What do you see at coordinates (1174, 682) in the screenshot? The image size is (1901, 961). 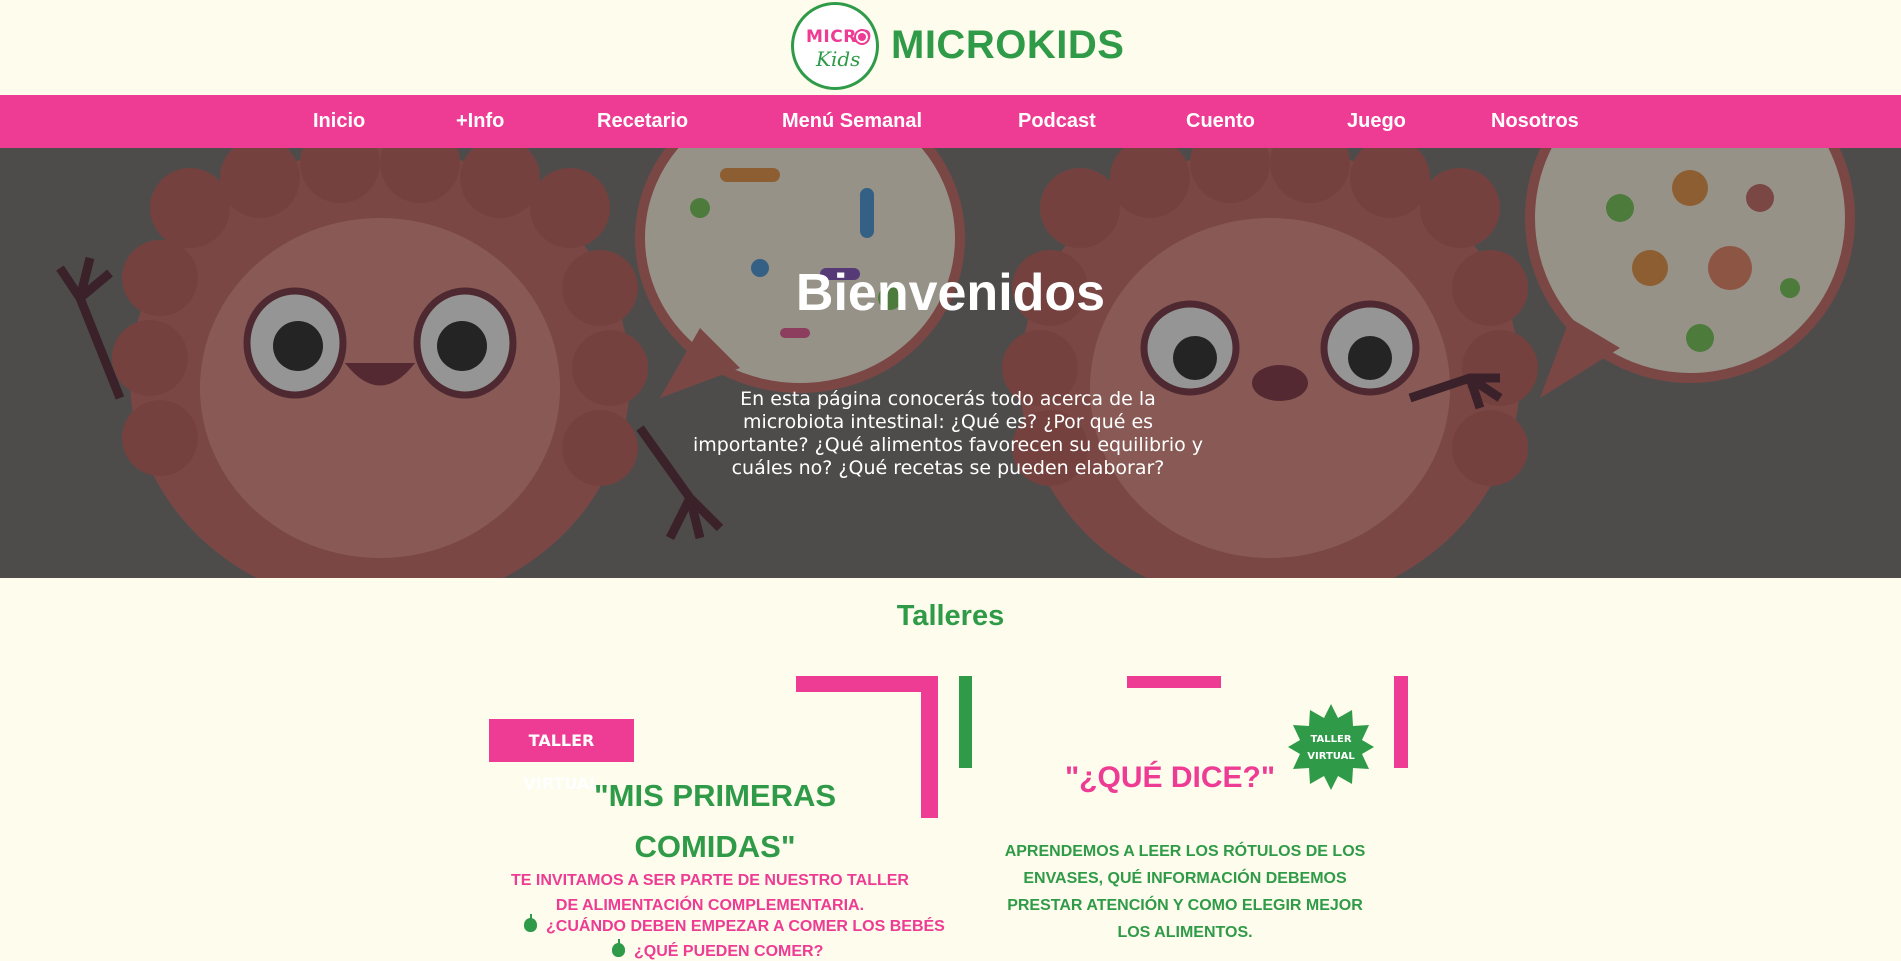 I see `pink-bar-horizontal` at bounding box center [1174, 682].